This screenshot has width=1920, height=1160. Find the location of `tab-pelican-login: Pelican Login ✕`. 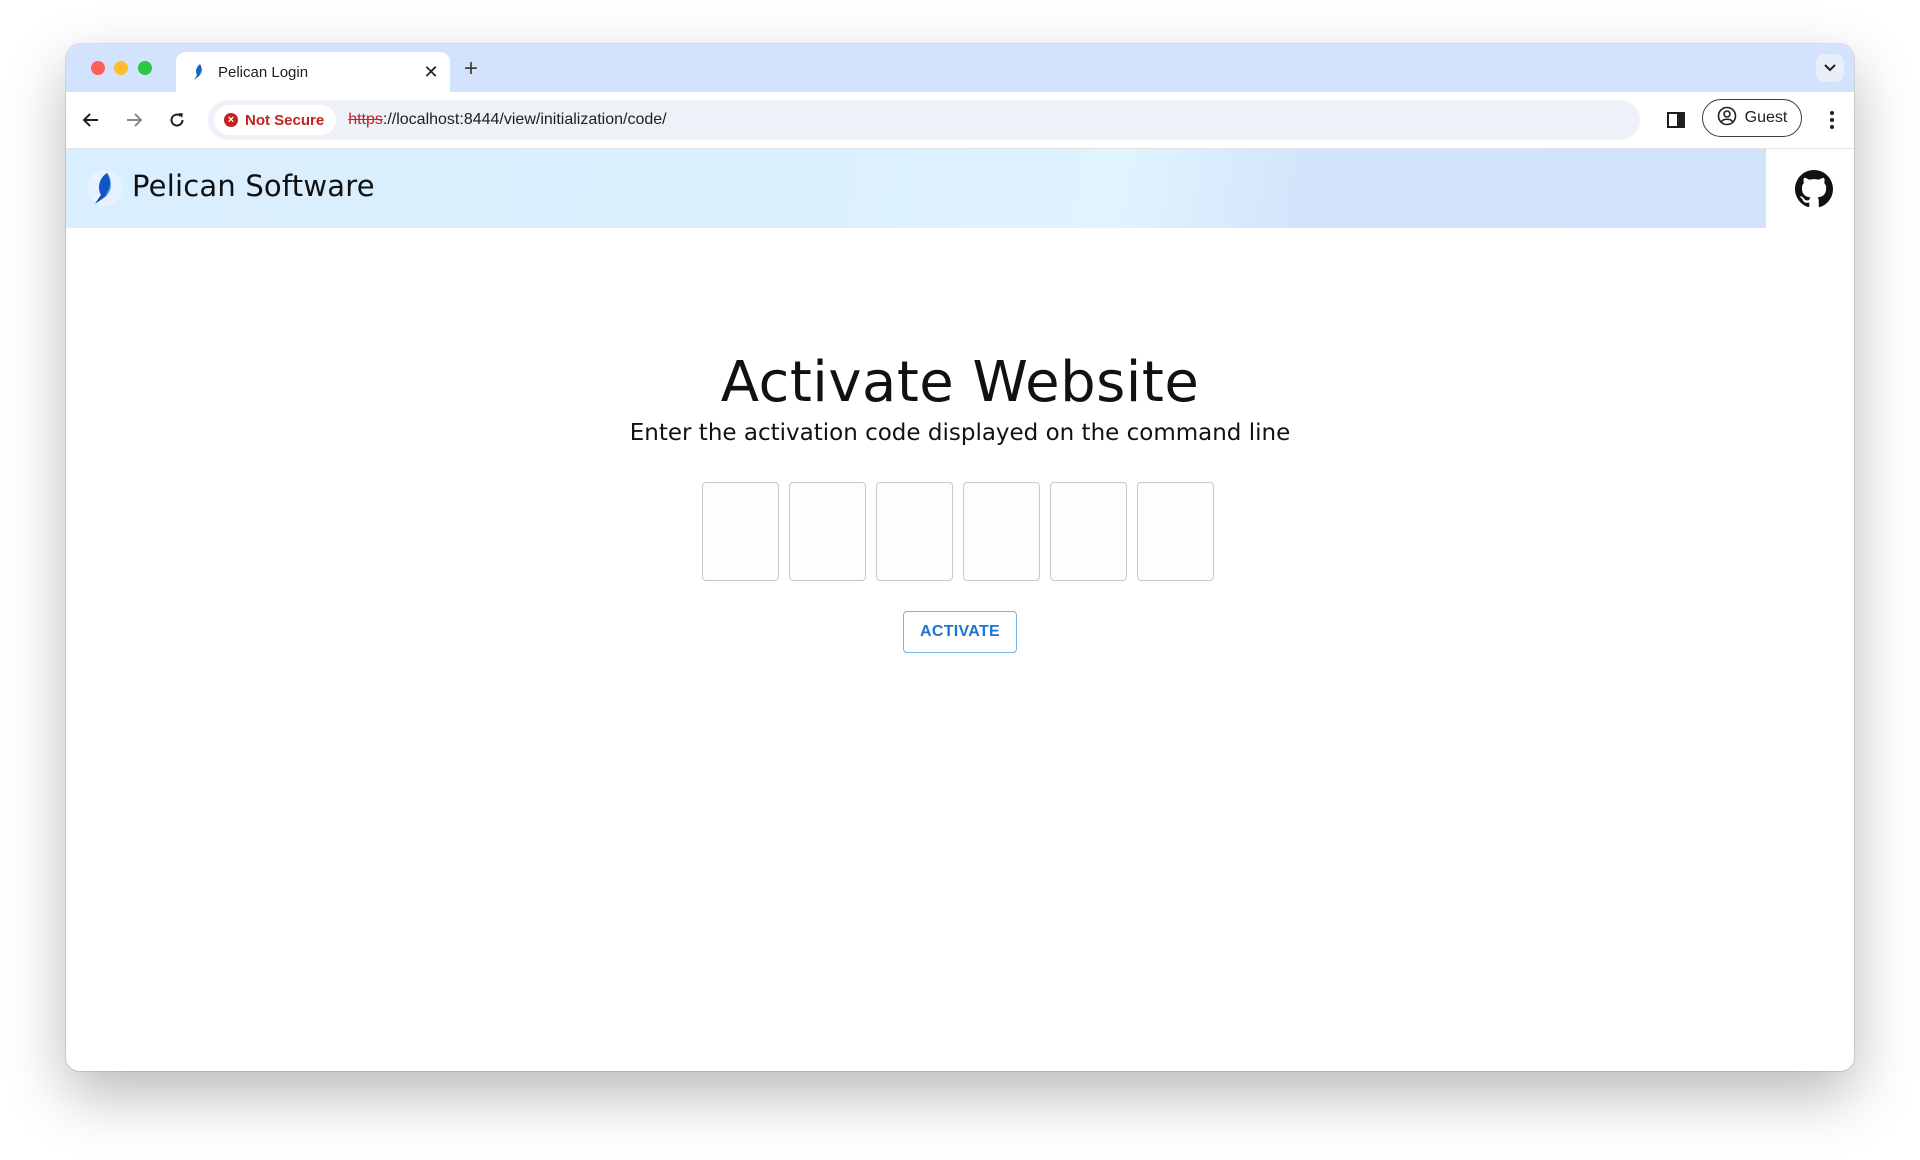

tab-pelican-login: Pelican Login ✕ is located at coordinates (313, 72).